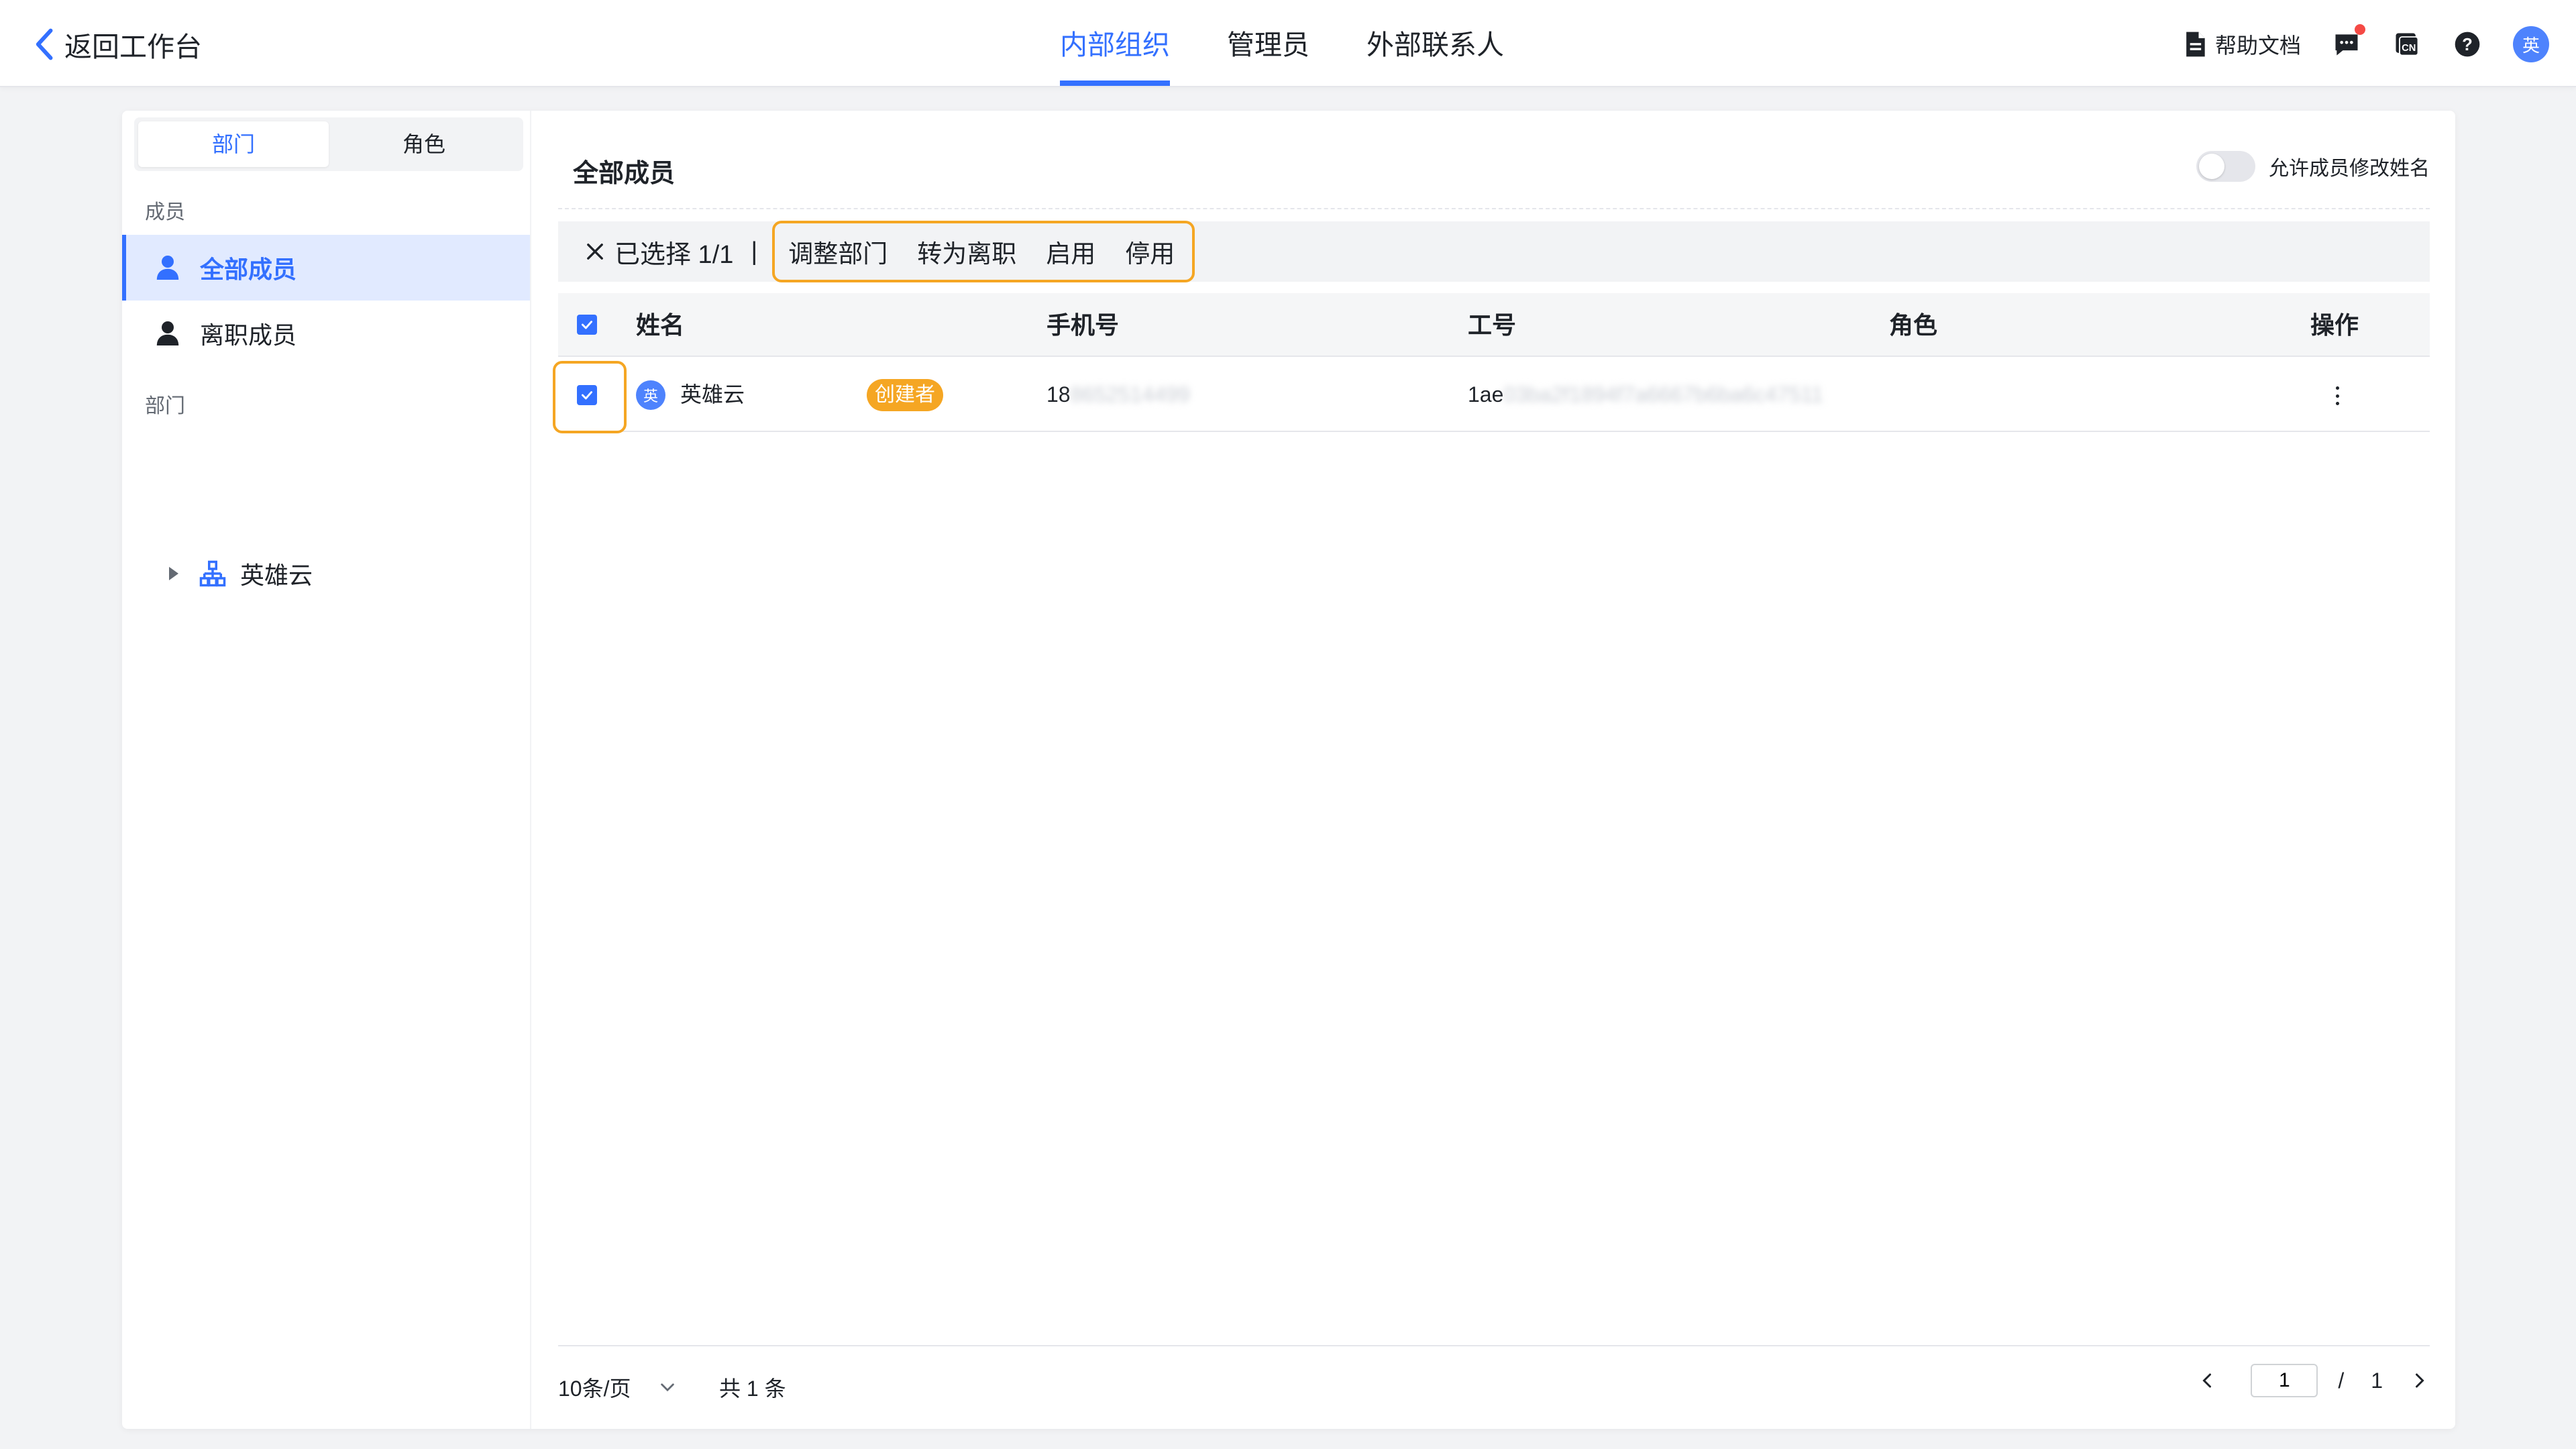  Describe the element at coordinates (1663, 394) in the screenshot. I see `job-number-blurred-part: 03ba2f1894f7a6667b6ba6c47511` at that location.